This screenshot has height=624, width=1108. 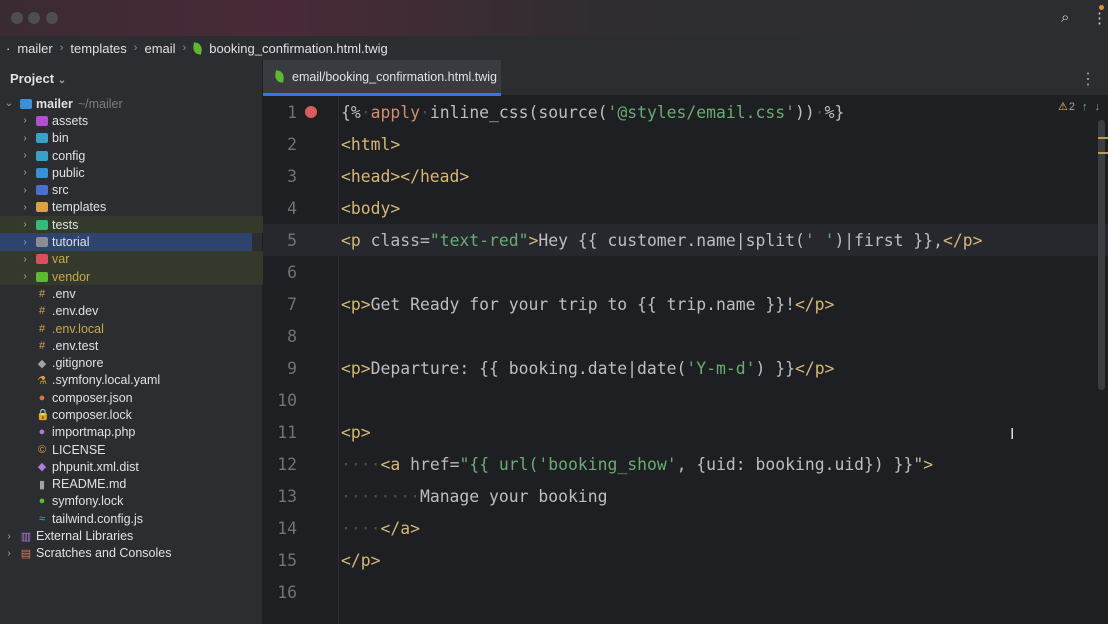 I want to click on tree-item-config: › config, so click(x=131, y=155).